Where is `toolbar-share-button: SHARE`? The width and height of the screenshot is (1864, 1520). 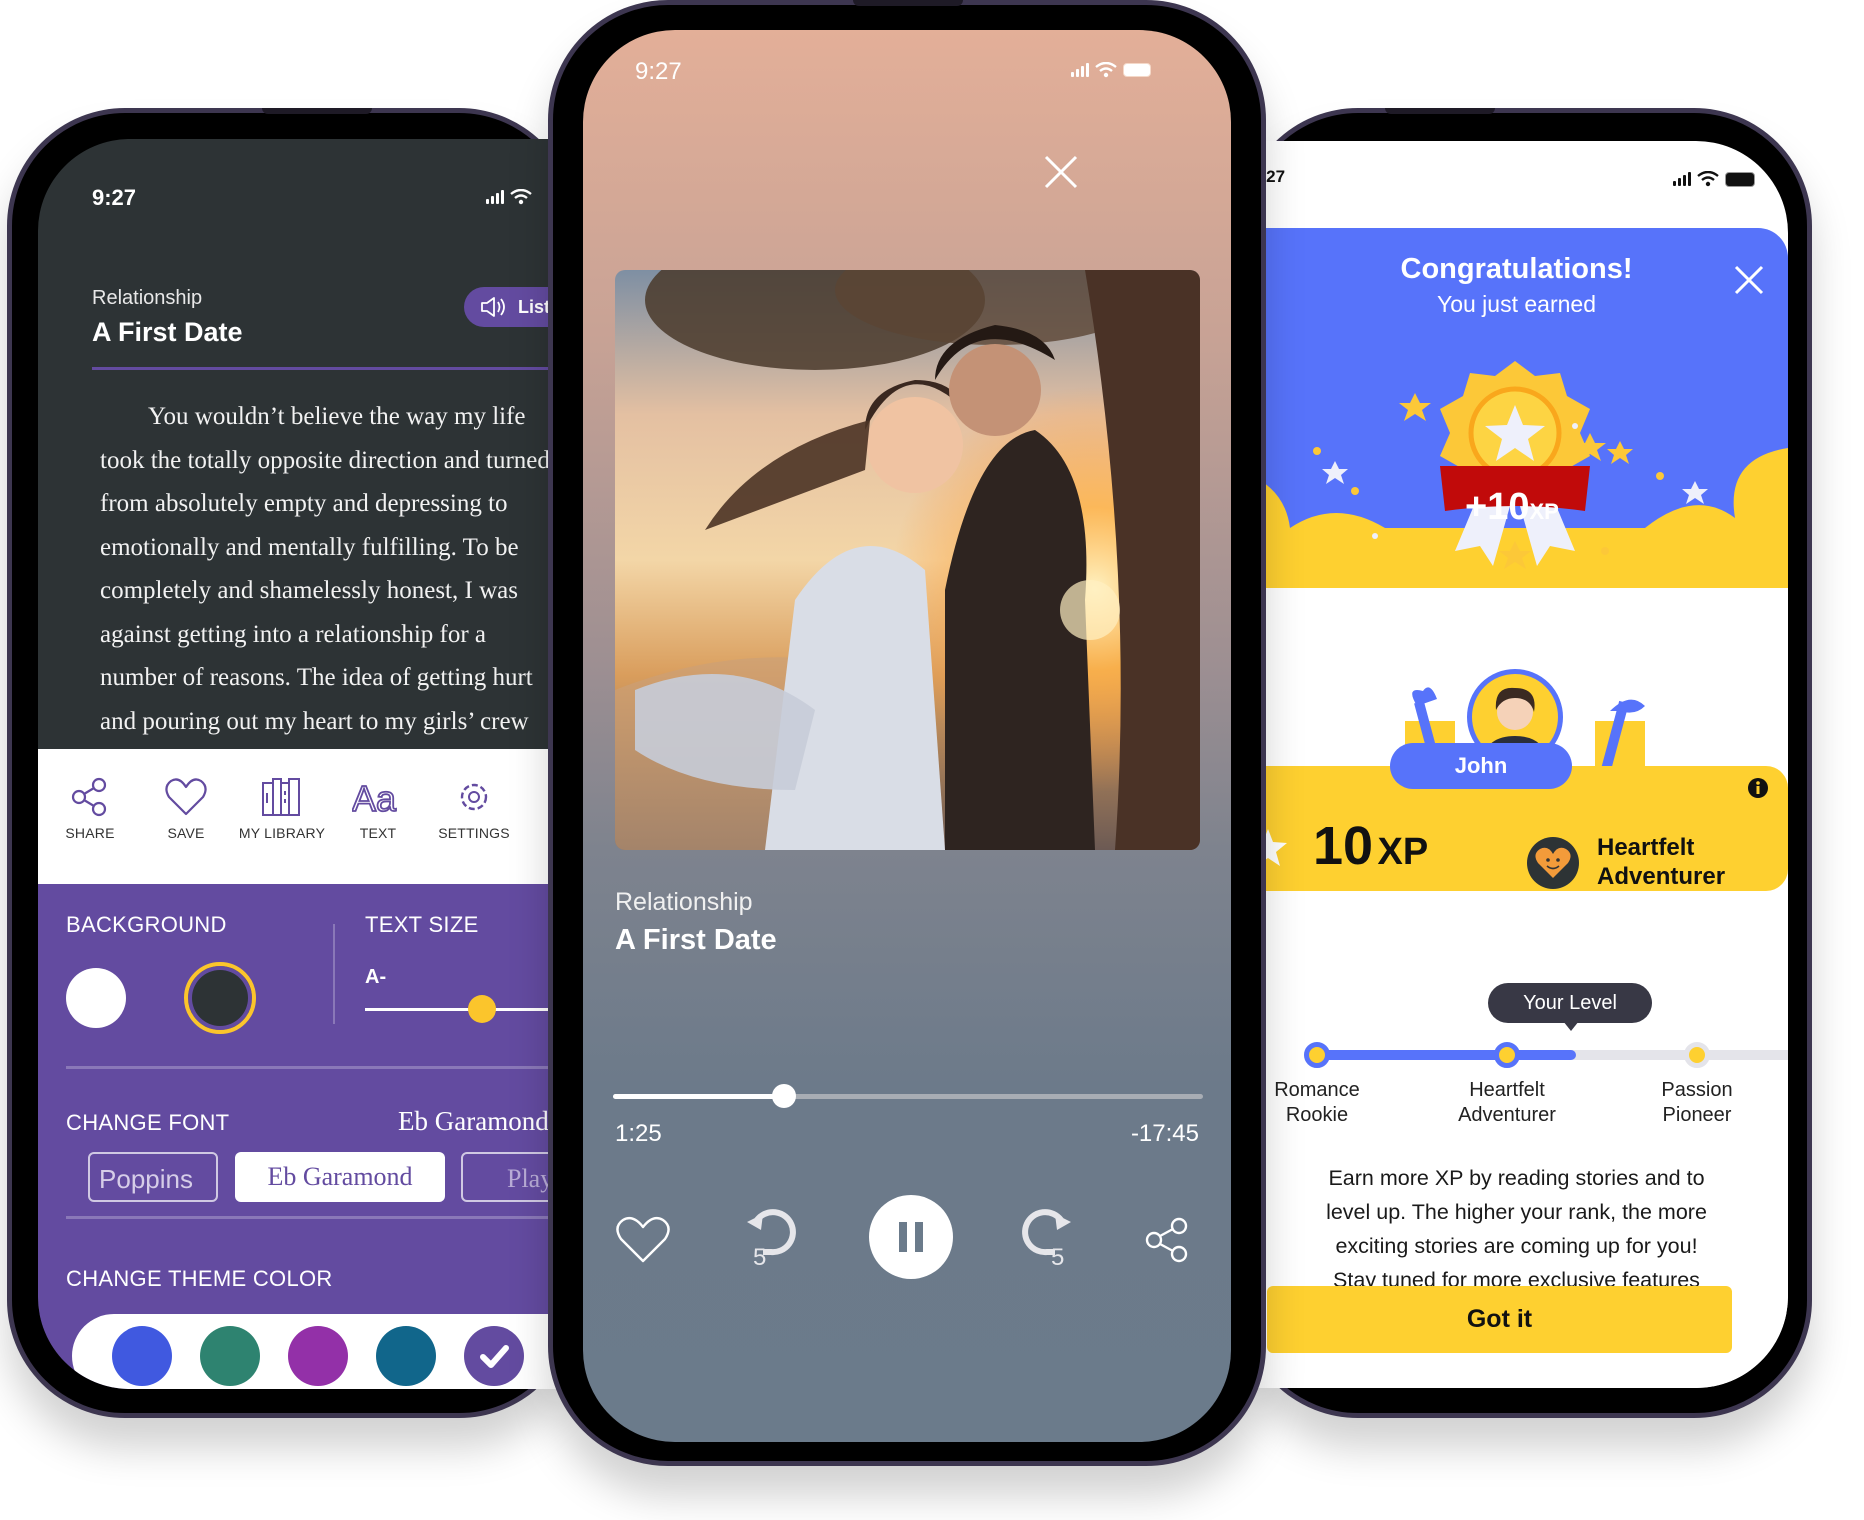
toolbar-share-button: SHARE is located at coordinates (91, 809).